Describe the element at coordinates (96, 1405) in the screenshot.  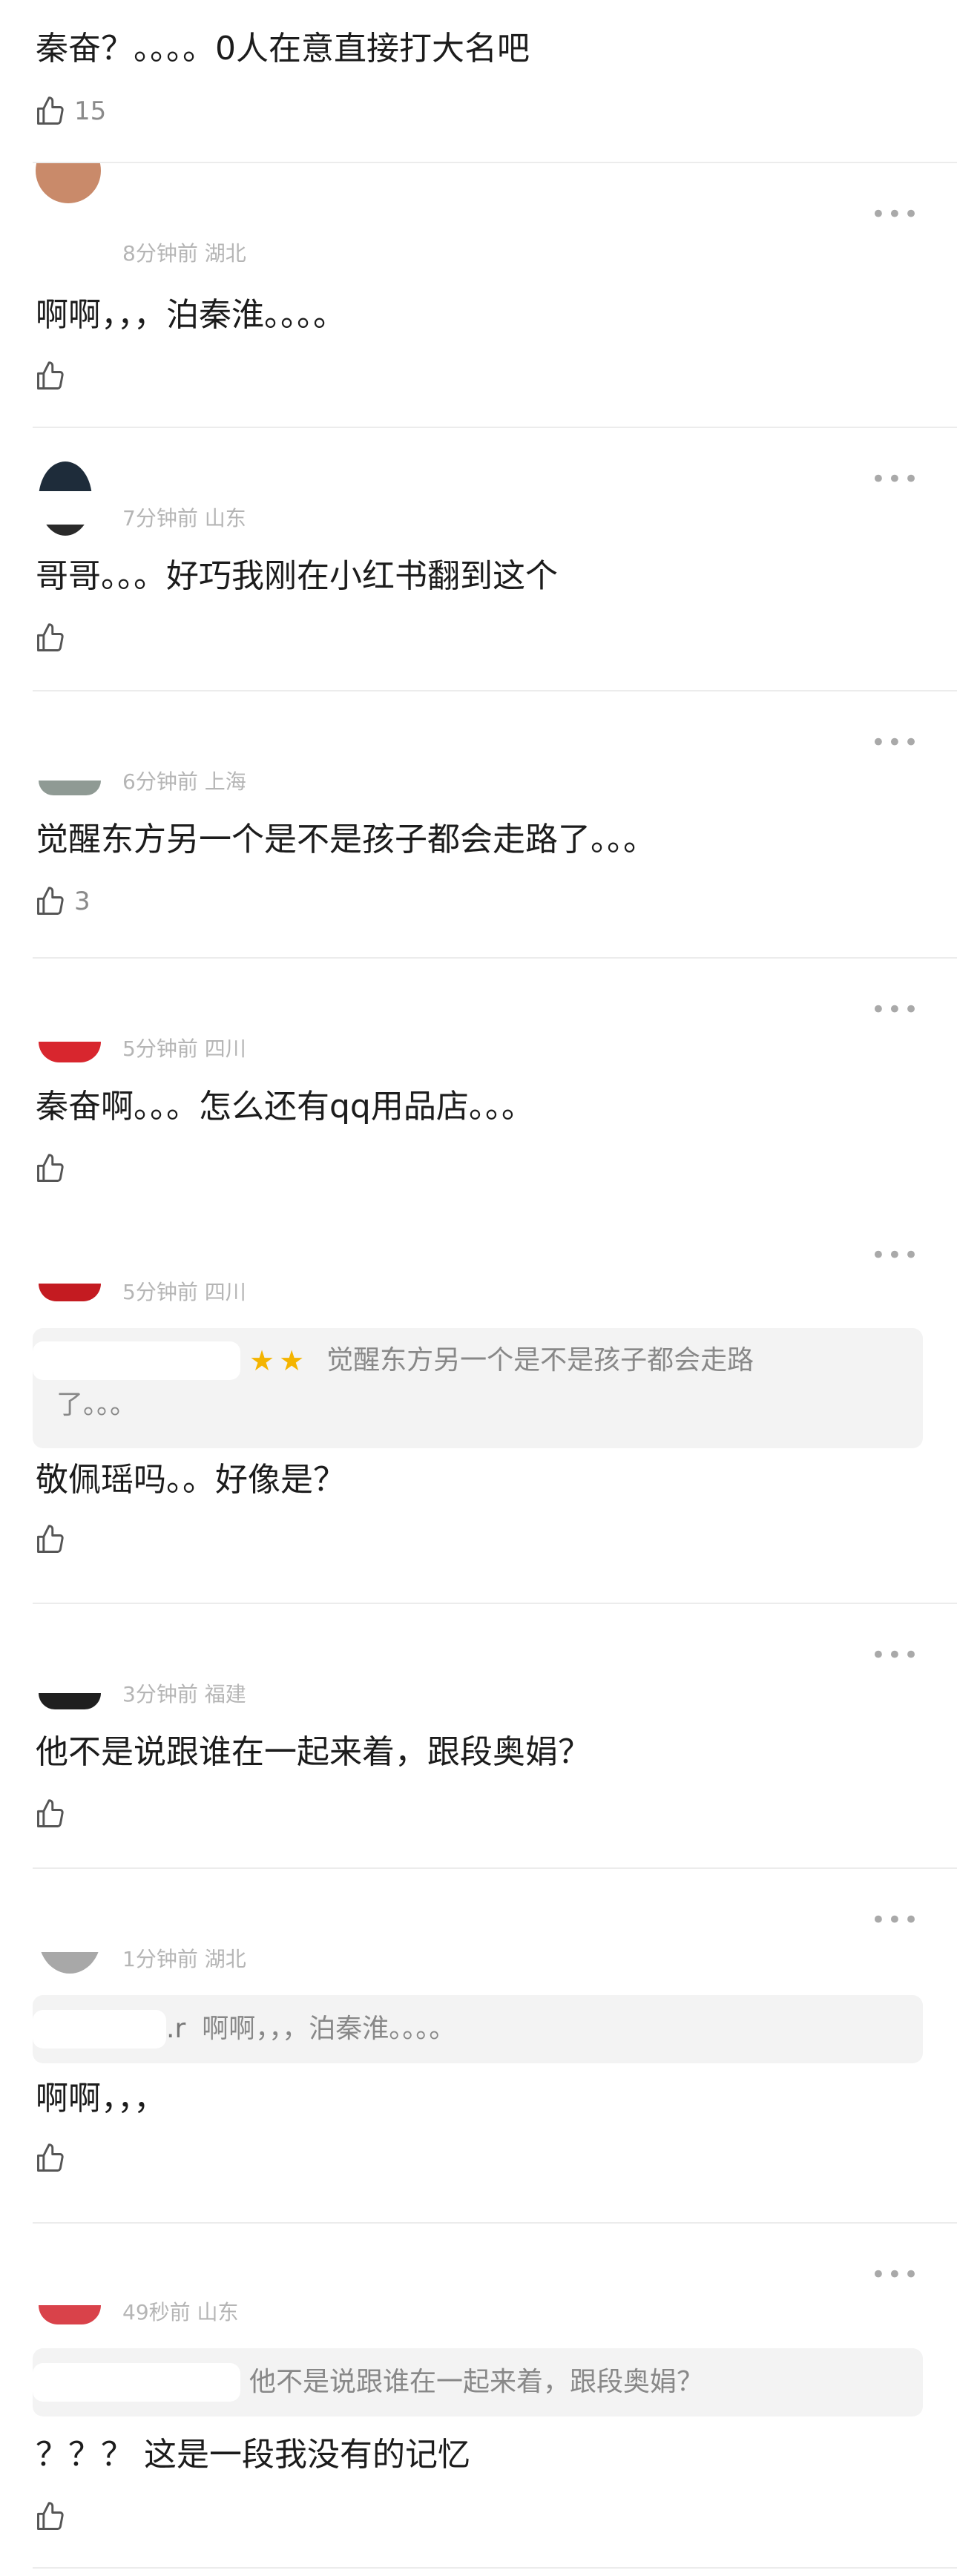
I see `quoted-text-continued: 了。。。` at that location.